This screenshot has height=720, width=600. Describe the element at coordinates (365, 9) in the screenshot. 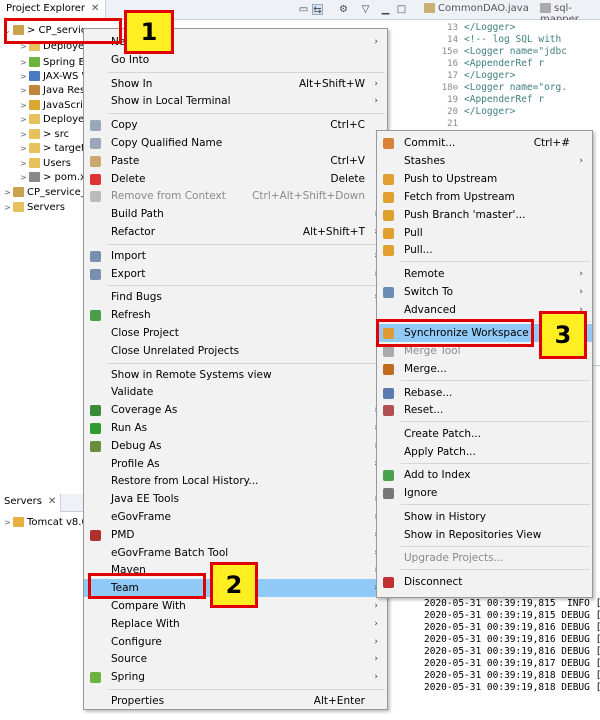

I see `view-menu-icon: ▽` at that location.